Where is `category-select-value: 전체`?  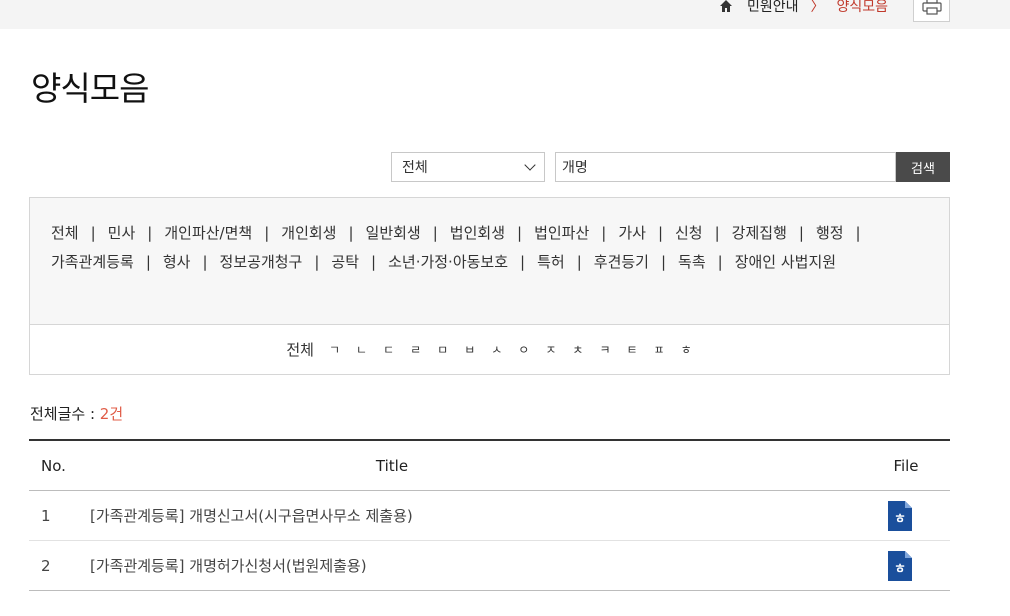
category-select-value: 전체 is located at coordinates (415, 168).